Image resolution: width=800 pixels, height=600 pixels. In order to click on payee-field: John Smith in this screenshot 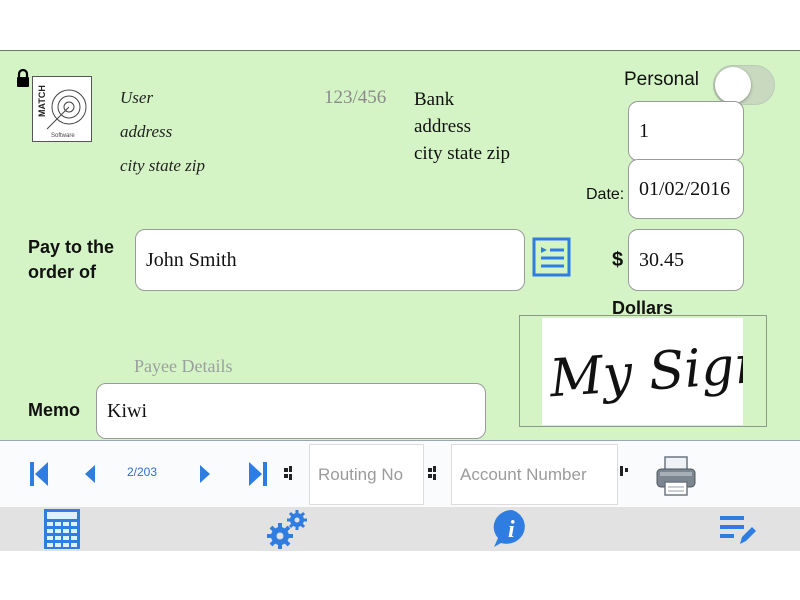, I will do `click(330, 260)`.